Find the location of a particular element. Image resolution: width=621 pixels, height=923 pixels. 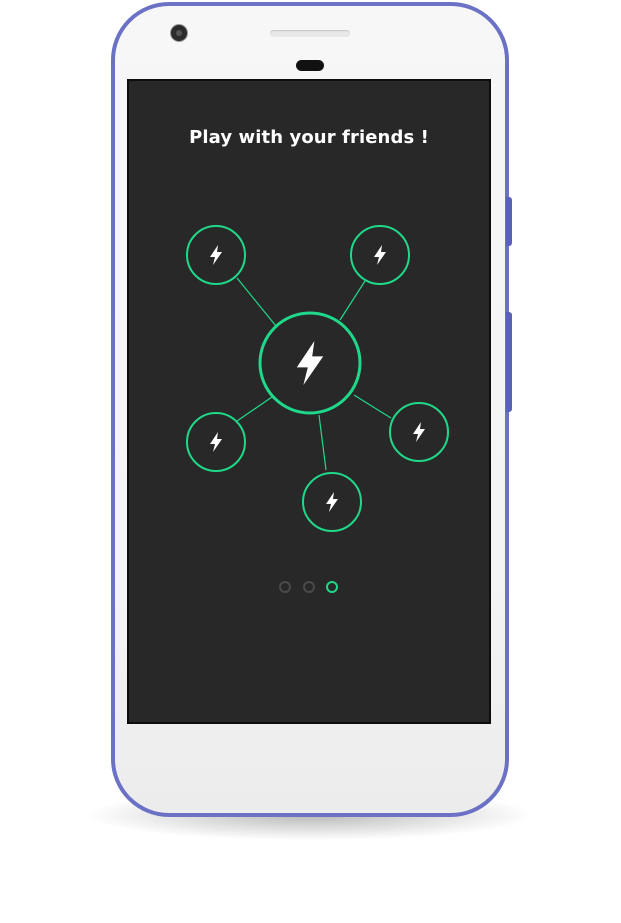

friend-node-top-left is located at coordinates (216, 255).